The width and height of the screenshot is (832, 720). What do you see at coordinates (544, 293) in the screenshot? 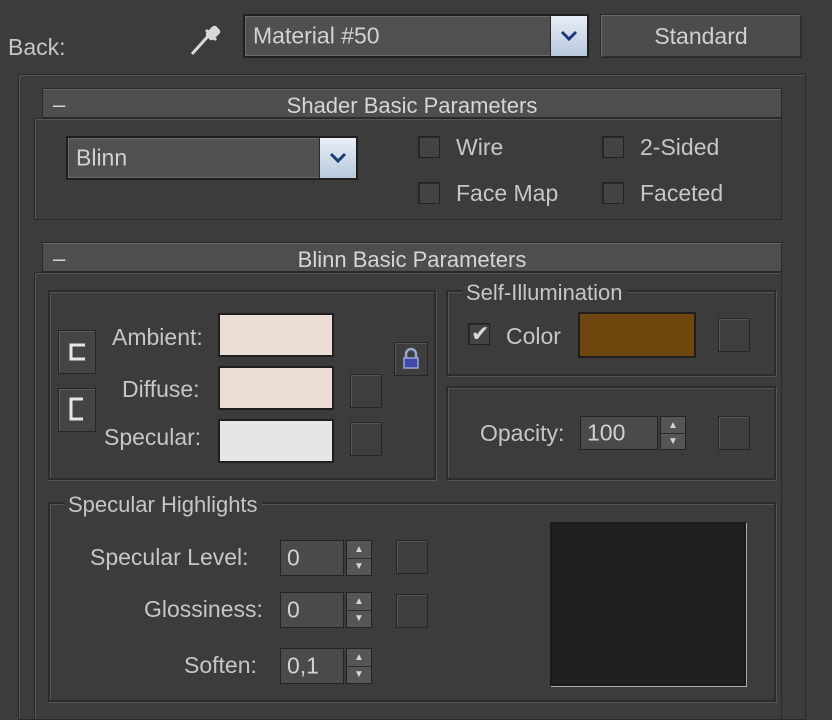
I see `self-illumination-title: Self-Illumination` at bounding box center [544, 293].